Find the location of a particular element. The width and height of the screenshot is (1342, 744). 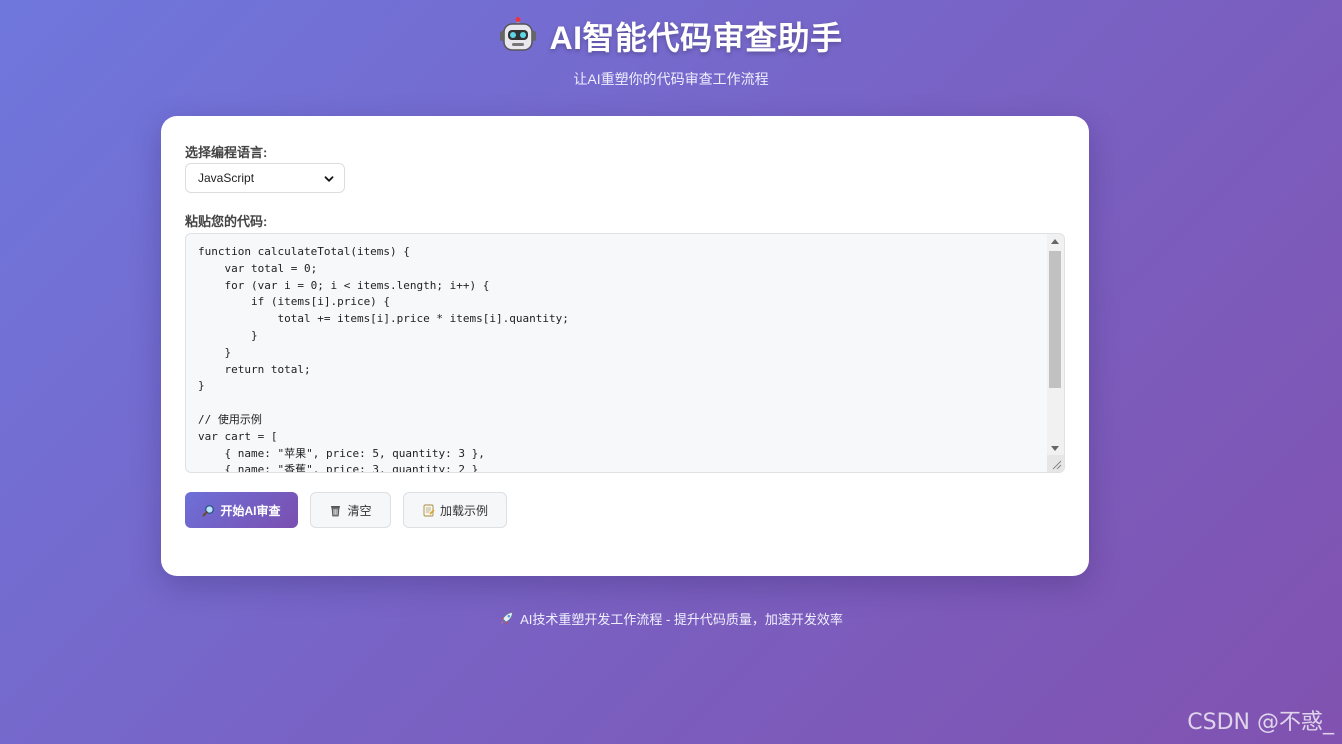

clear-button: 清空 is located at coordinates (350, 510).